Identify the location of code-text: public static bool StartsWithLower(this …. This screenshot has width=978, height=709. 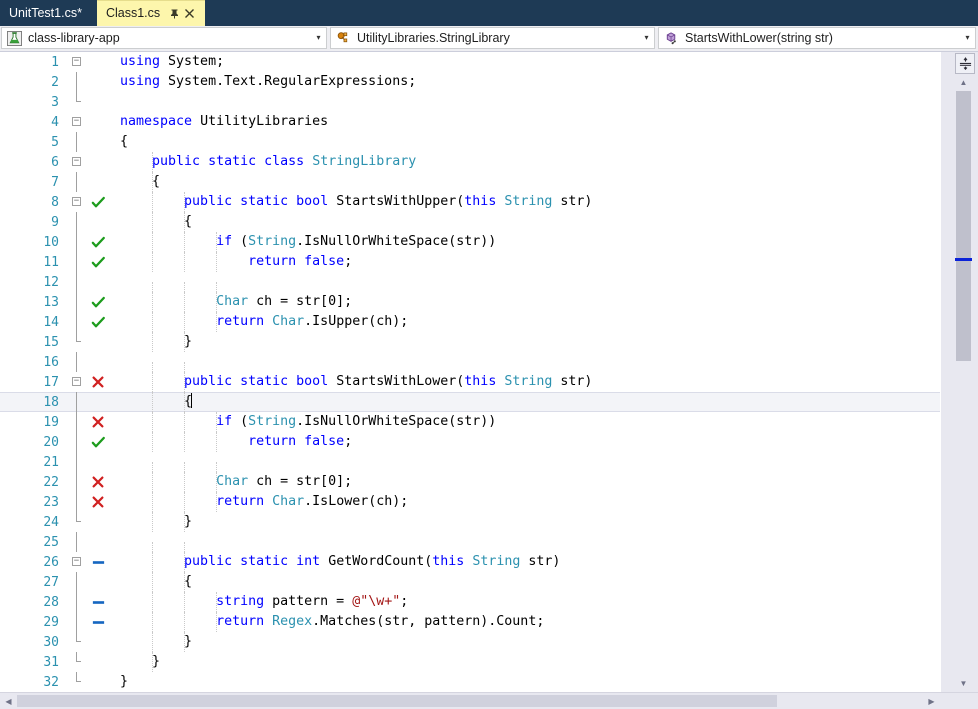
(529, 382).